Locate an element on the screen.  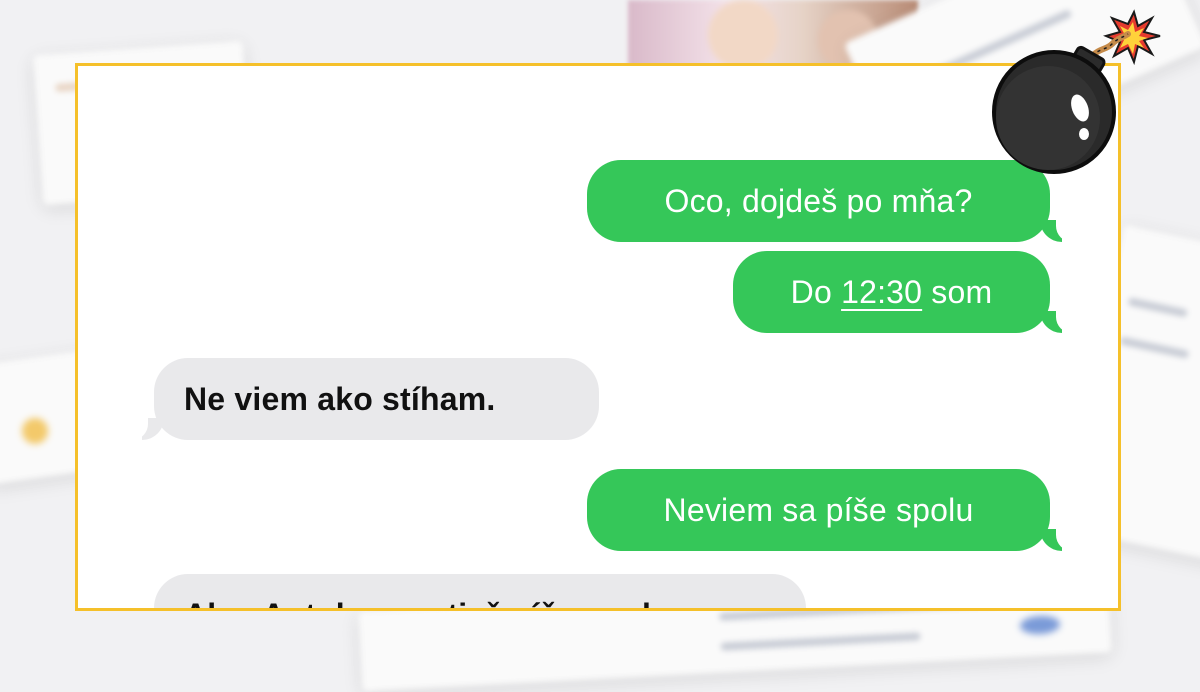
received-message-1: Ne viem ako stíham. is located at coordinates (376, 399).